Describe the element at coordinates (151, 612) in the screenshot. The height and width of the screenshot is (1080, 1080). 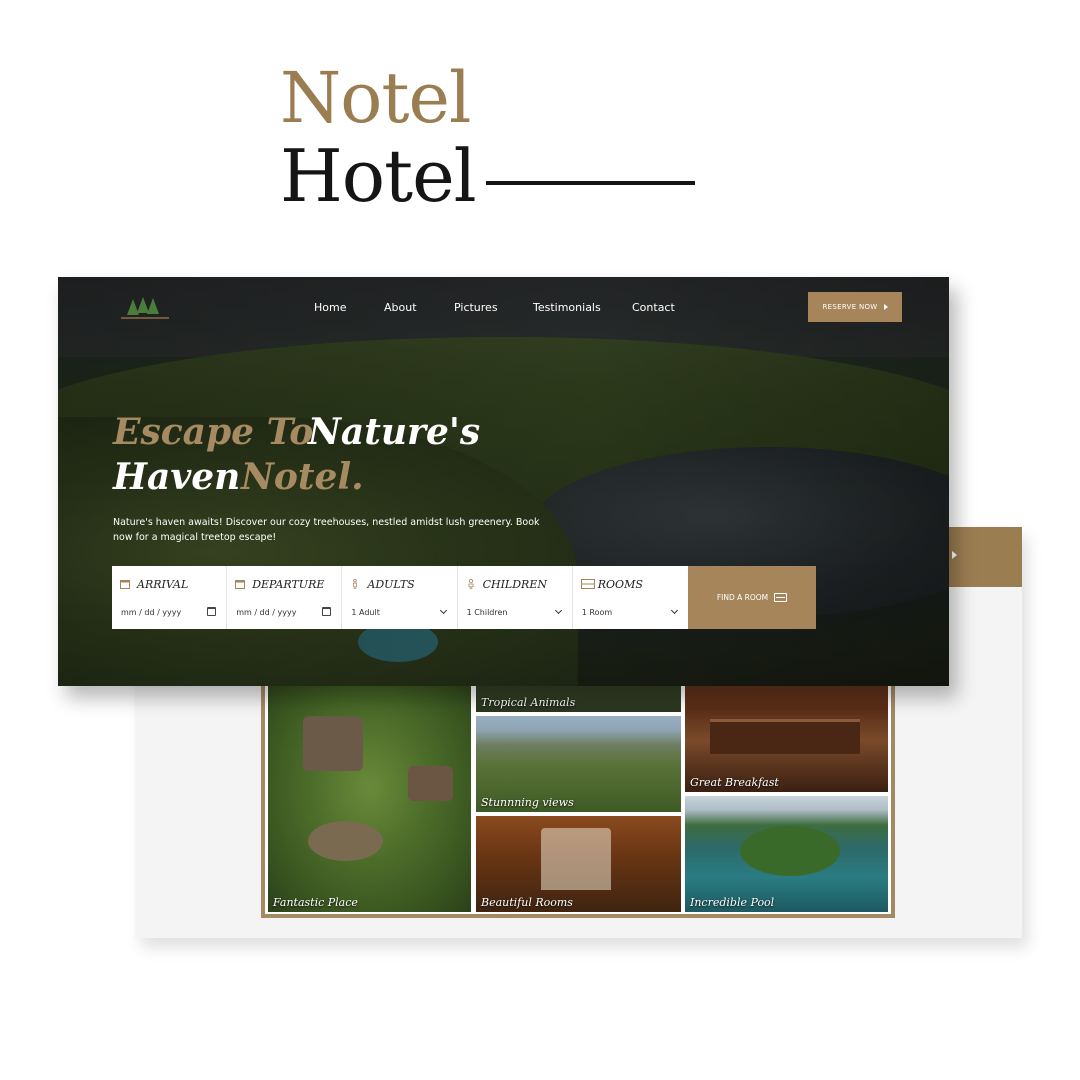
I see `arrival-input: mm / dd / yyyy` at that location.